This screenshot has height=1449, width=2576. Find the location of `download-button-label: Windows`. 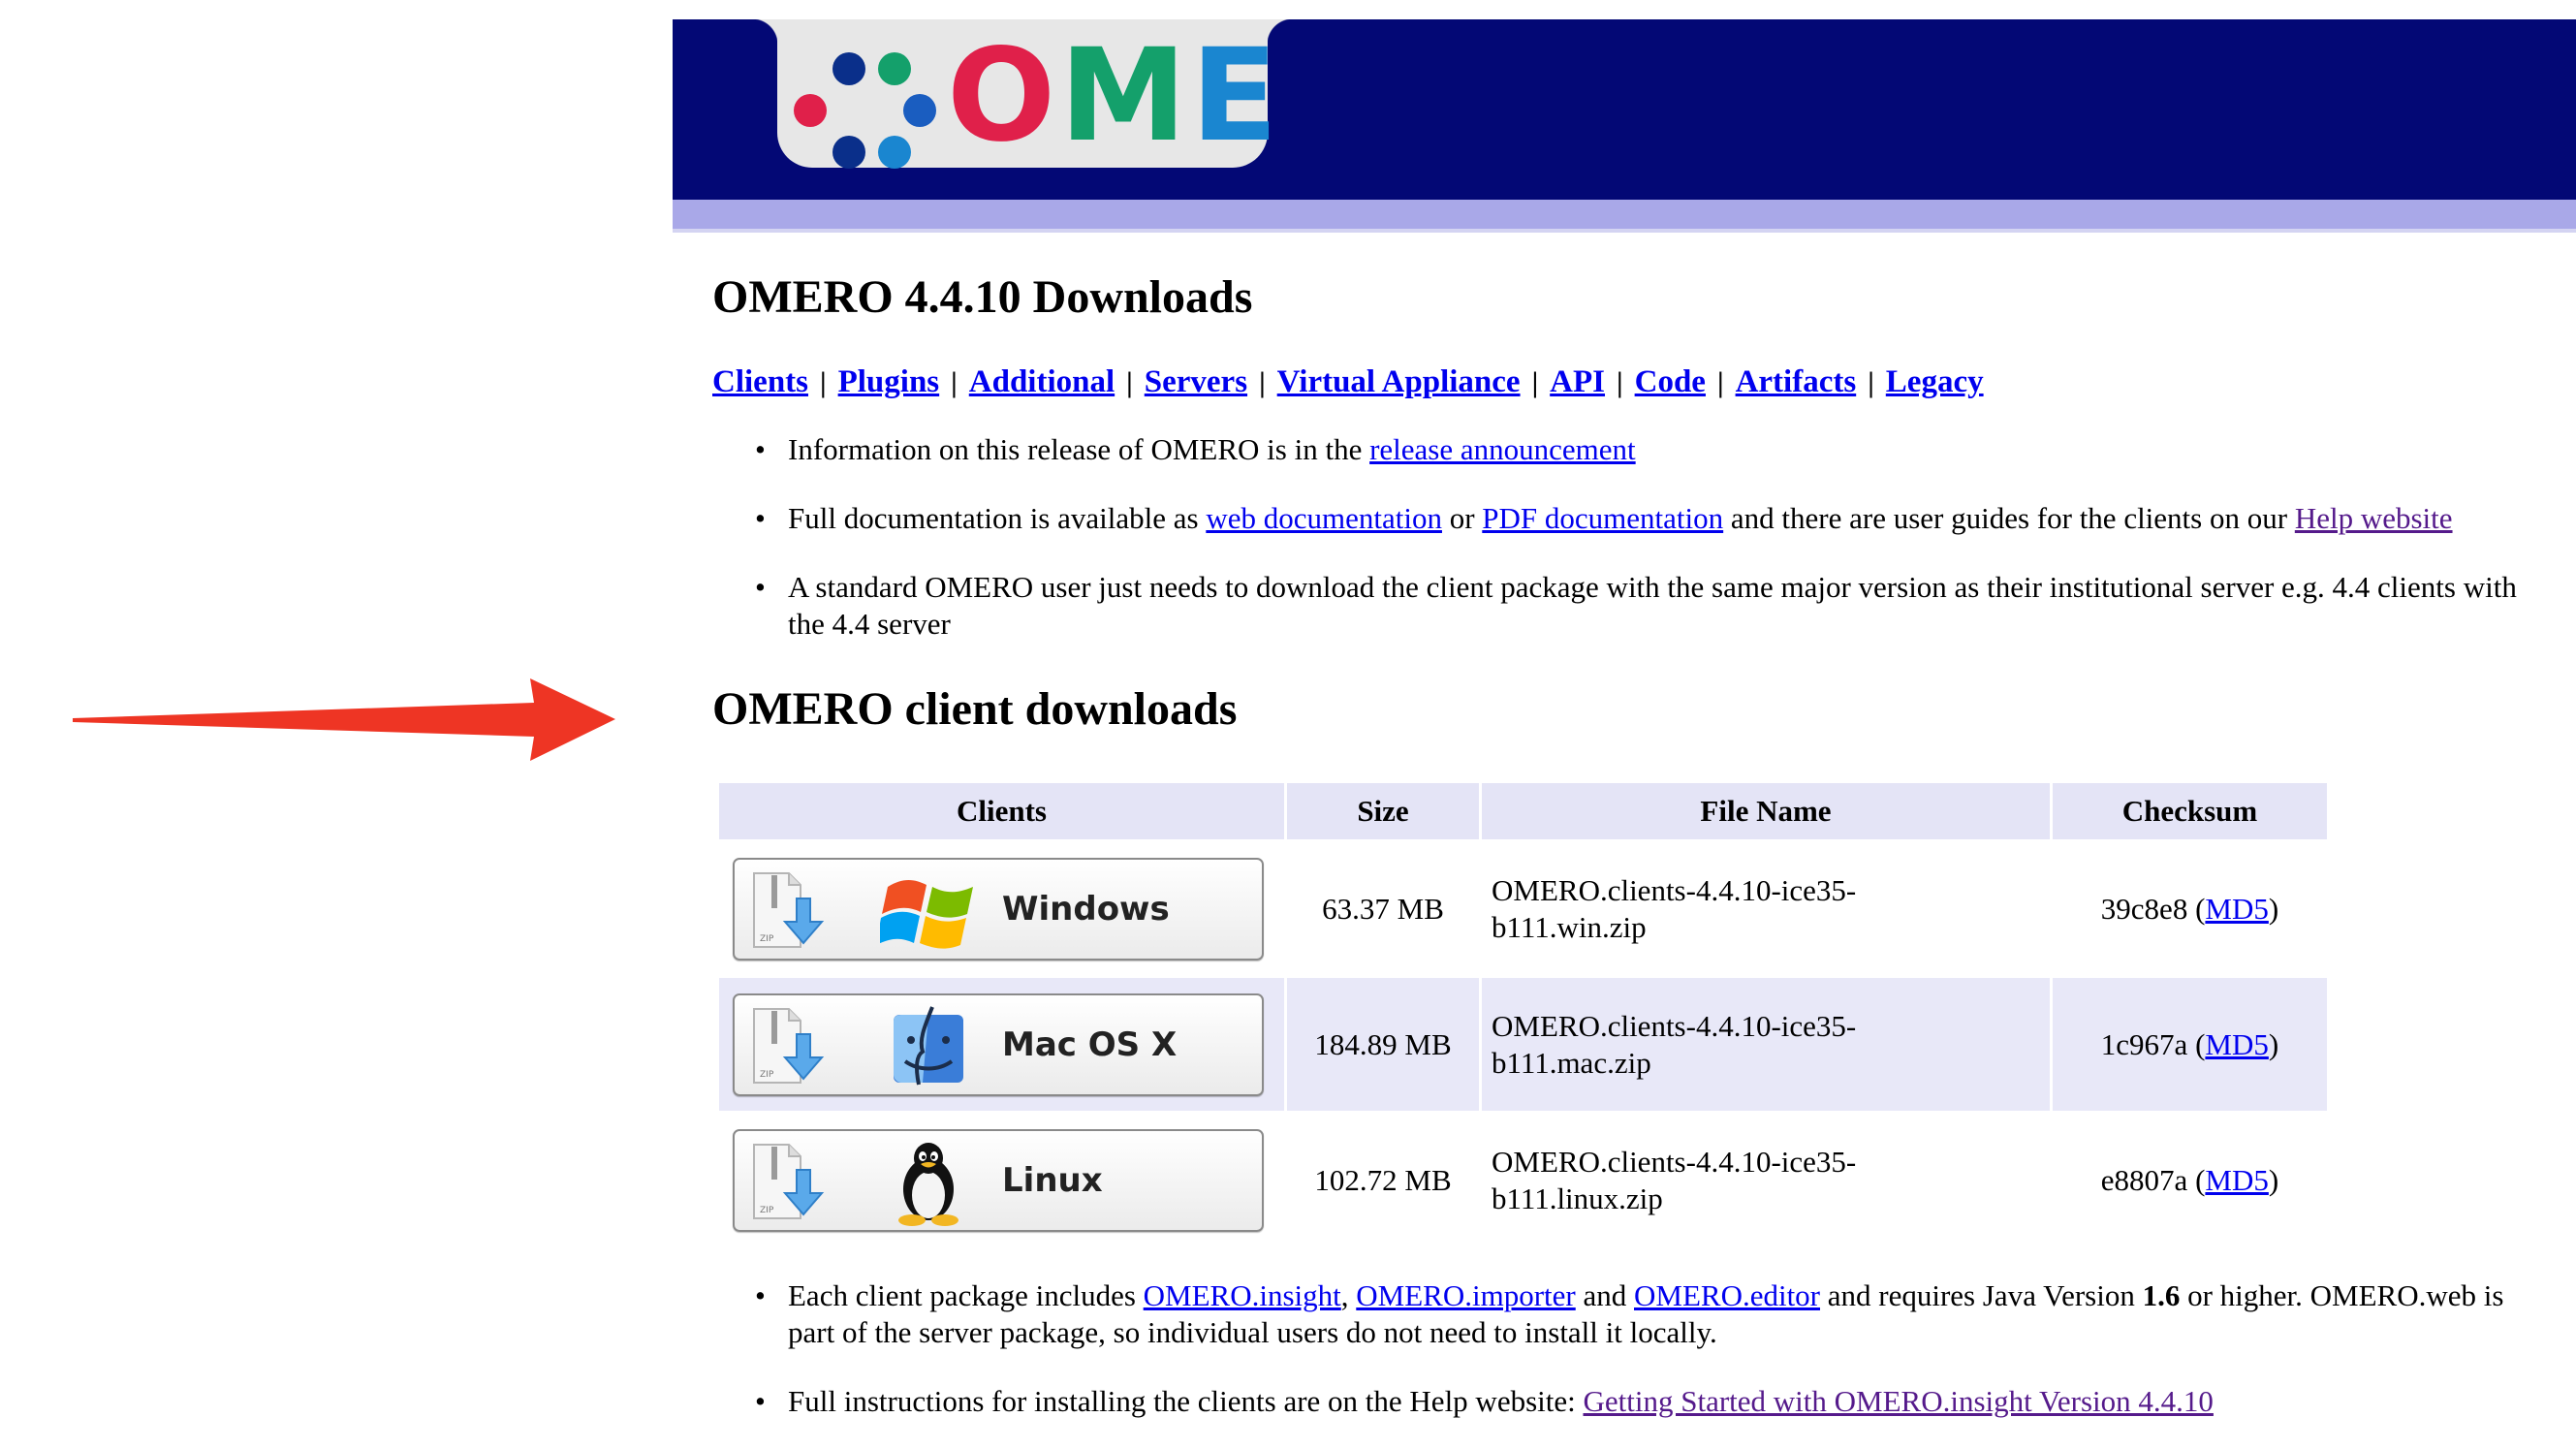

download-button-label: Windows is located at coordinates (1086, 909).